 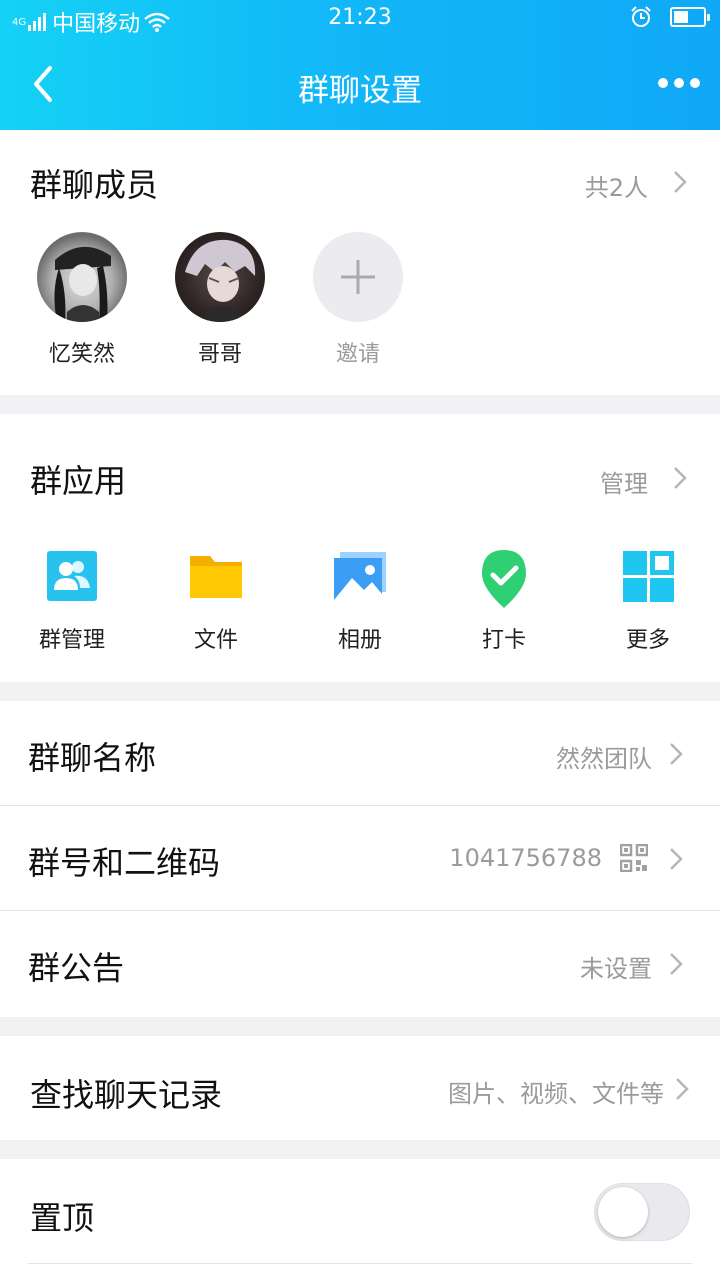 I want to click on invite-label: 邀请, so click(x=357, y=354).